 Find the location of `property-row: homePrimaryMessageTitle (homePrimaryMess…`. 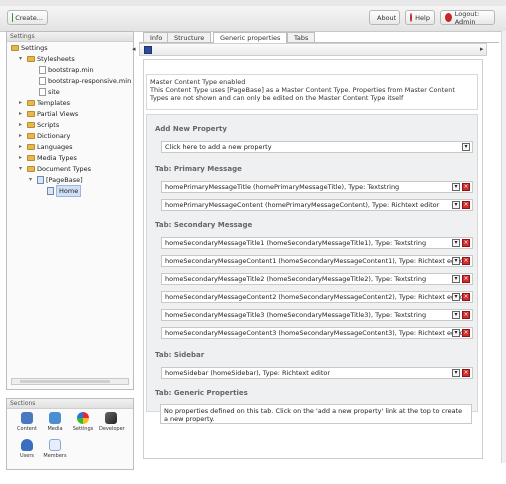

property-row: homePrimaryMessageTitle (homePrimaryMess… is located at coordinates (317, 187).